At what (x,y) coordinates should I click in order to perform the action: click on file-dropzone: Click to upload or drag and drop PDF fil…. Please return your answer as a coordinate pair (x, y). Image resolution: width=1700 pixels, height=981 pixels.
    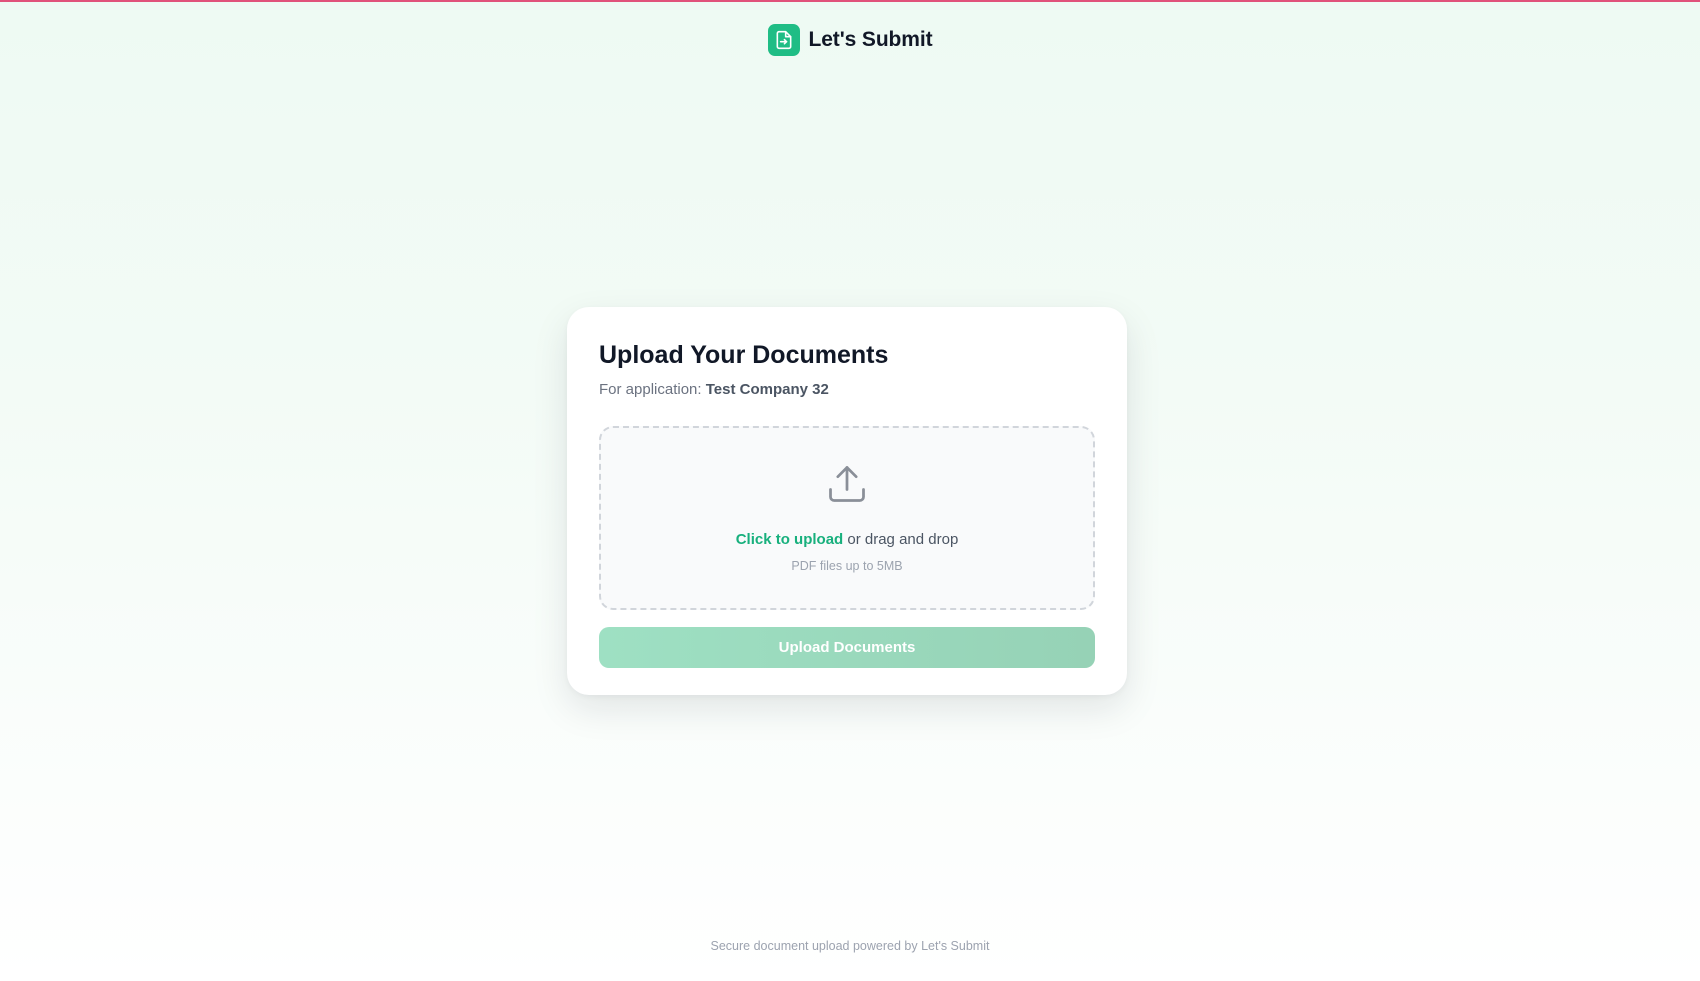
    Looking at the image, I should click on (847, 518).